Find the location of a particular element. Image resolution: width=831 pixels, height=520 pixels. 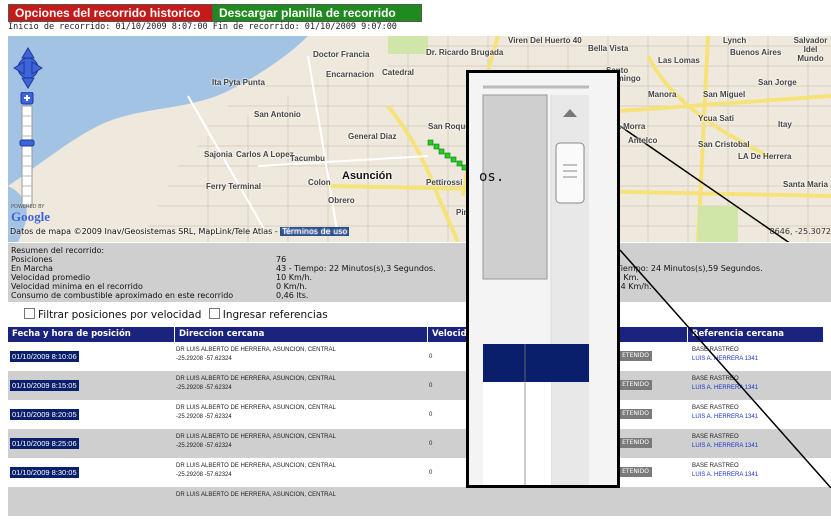

map-place-label: Catedral is located at coordinates (398, 72).